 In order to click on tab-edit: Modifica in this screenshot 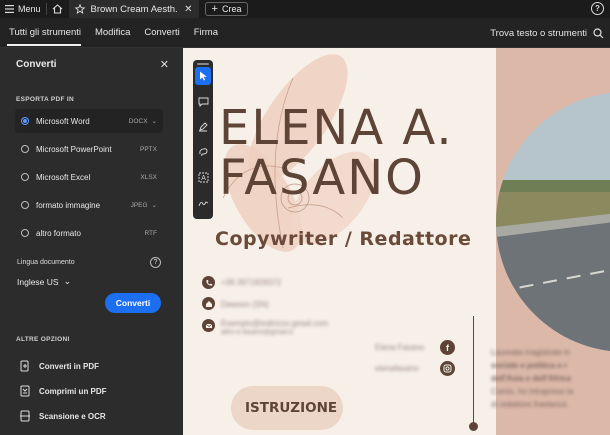, I will do `click(112, 33)`.